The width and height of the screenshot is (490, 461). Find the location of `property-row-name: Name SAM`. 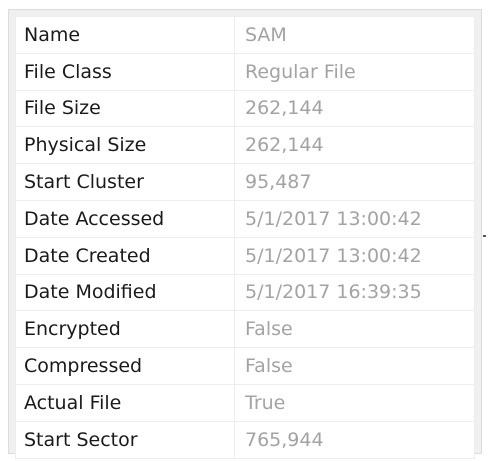

property-row-name: Name SAM is located at coordinates (245, 35).